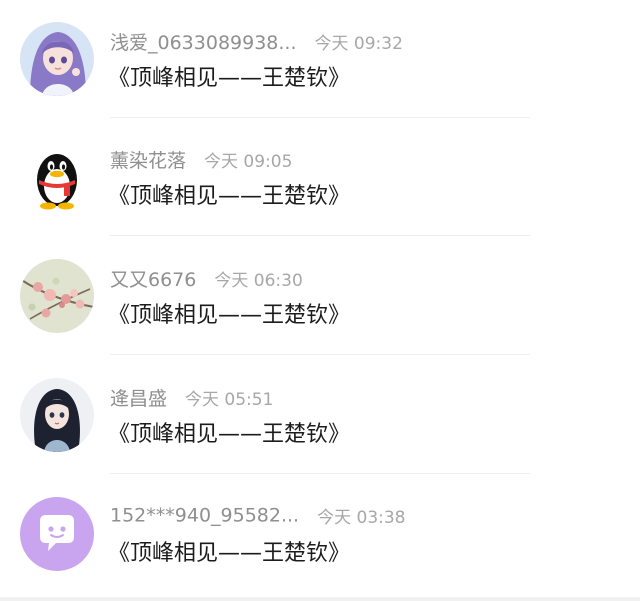  Describe the element at coordinates (358, 44) in the screenshot. I see `message-time: 今天 09:32` at that location.